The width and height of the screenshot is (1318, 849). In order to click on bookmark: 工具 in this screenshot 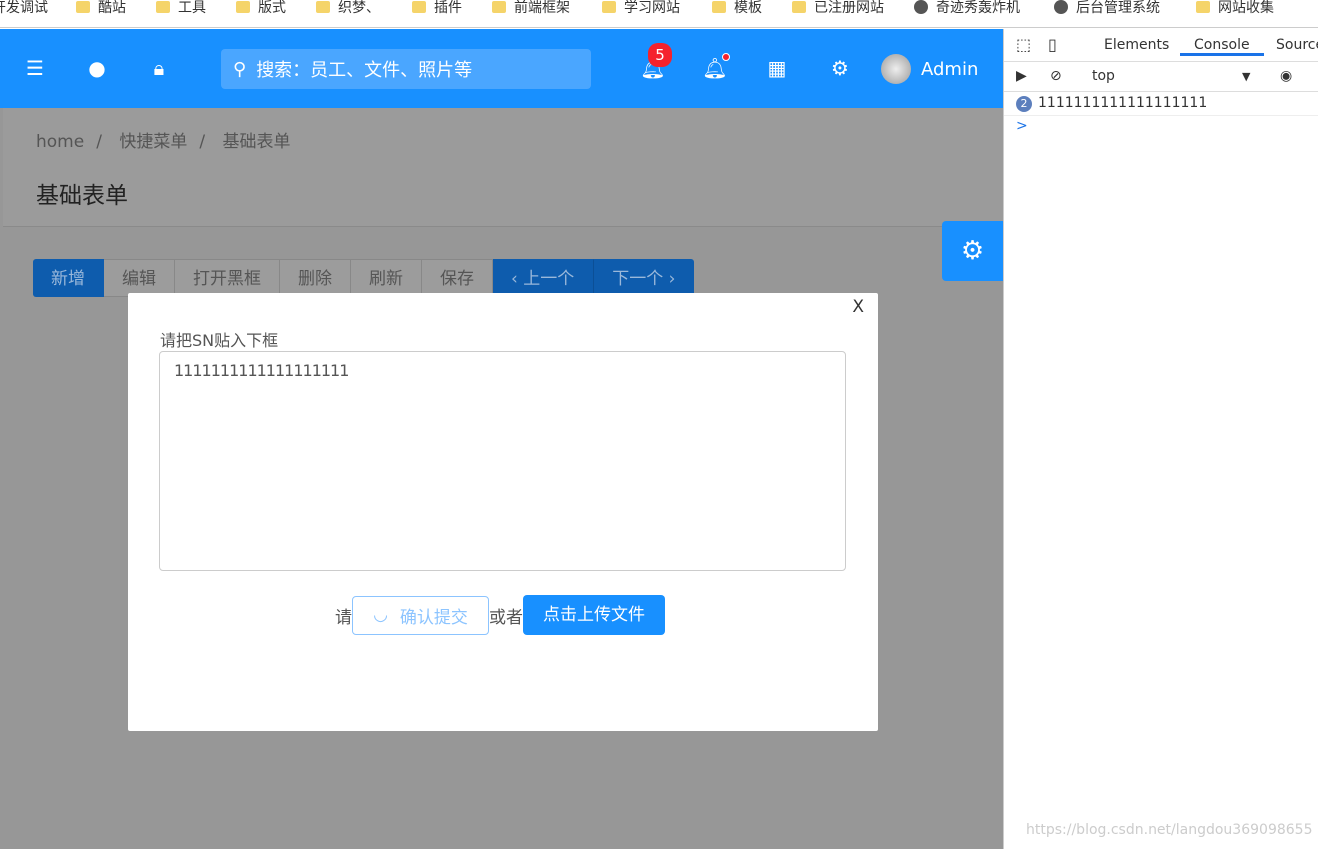, I will do `click(181, 8)`.